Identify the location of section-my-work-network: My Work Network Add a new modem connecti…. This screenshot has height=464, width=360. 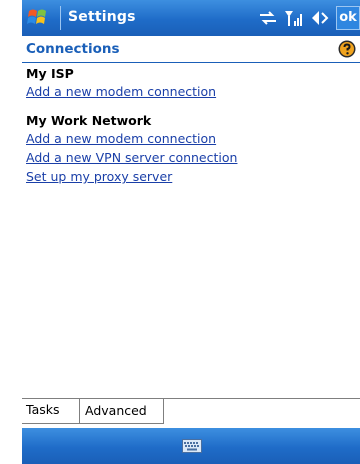
(191, 149).